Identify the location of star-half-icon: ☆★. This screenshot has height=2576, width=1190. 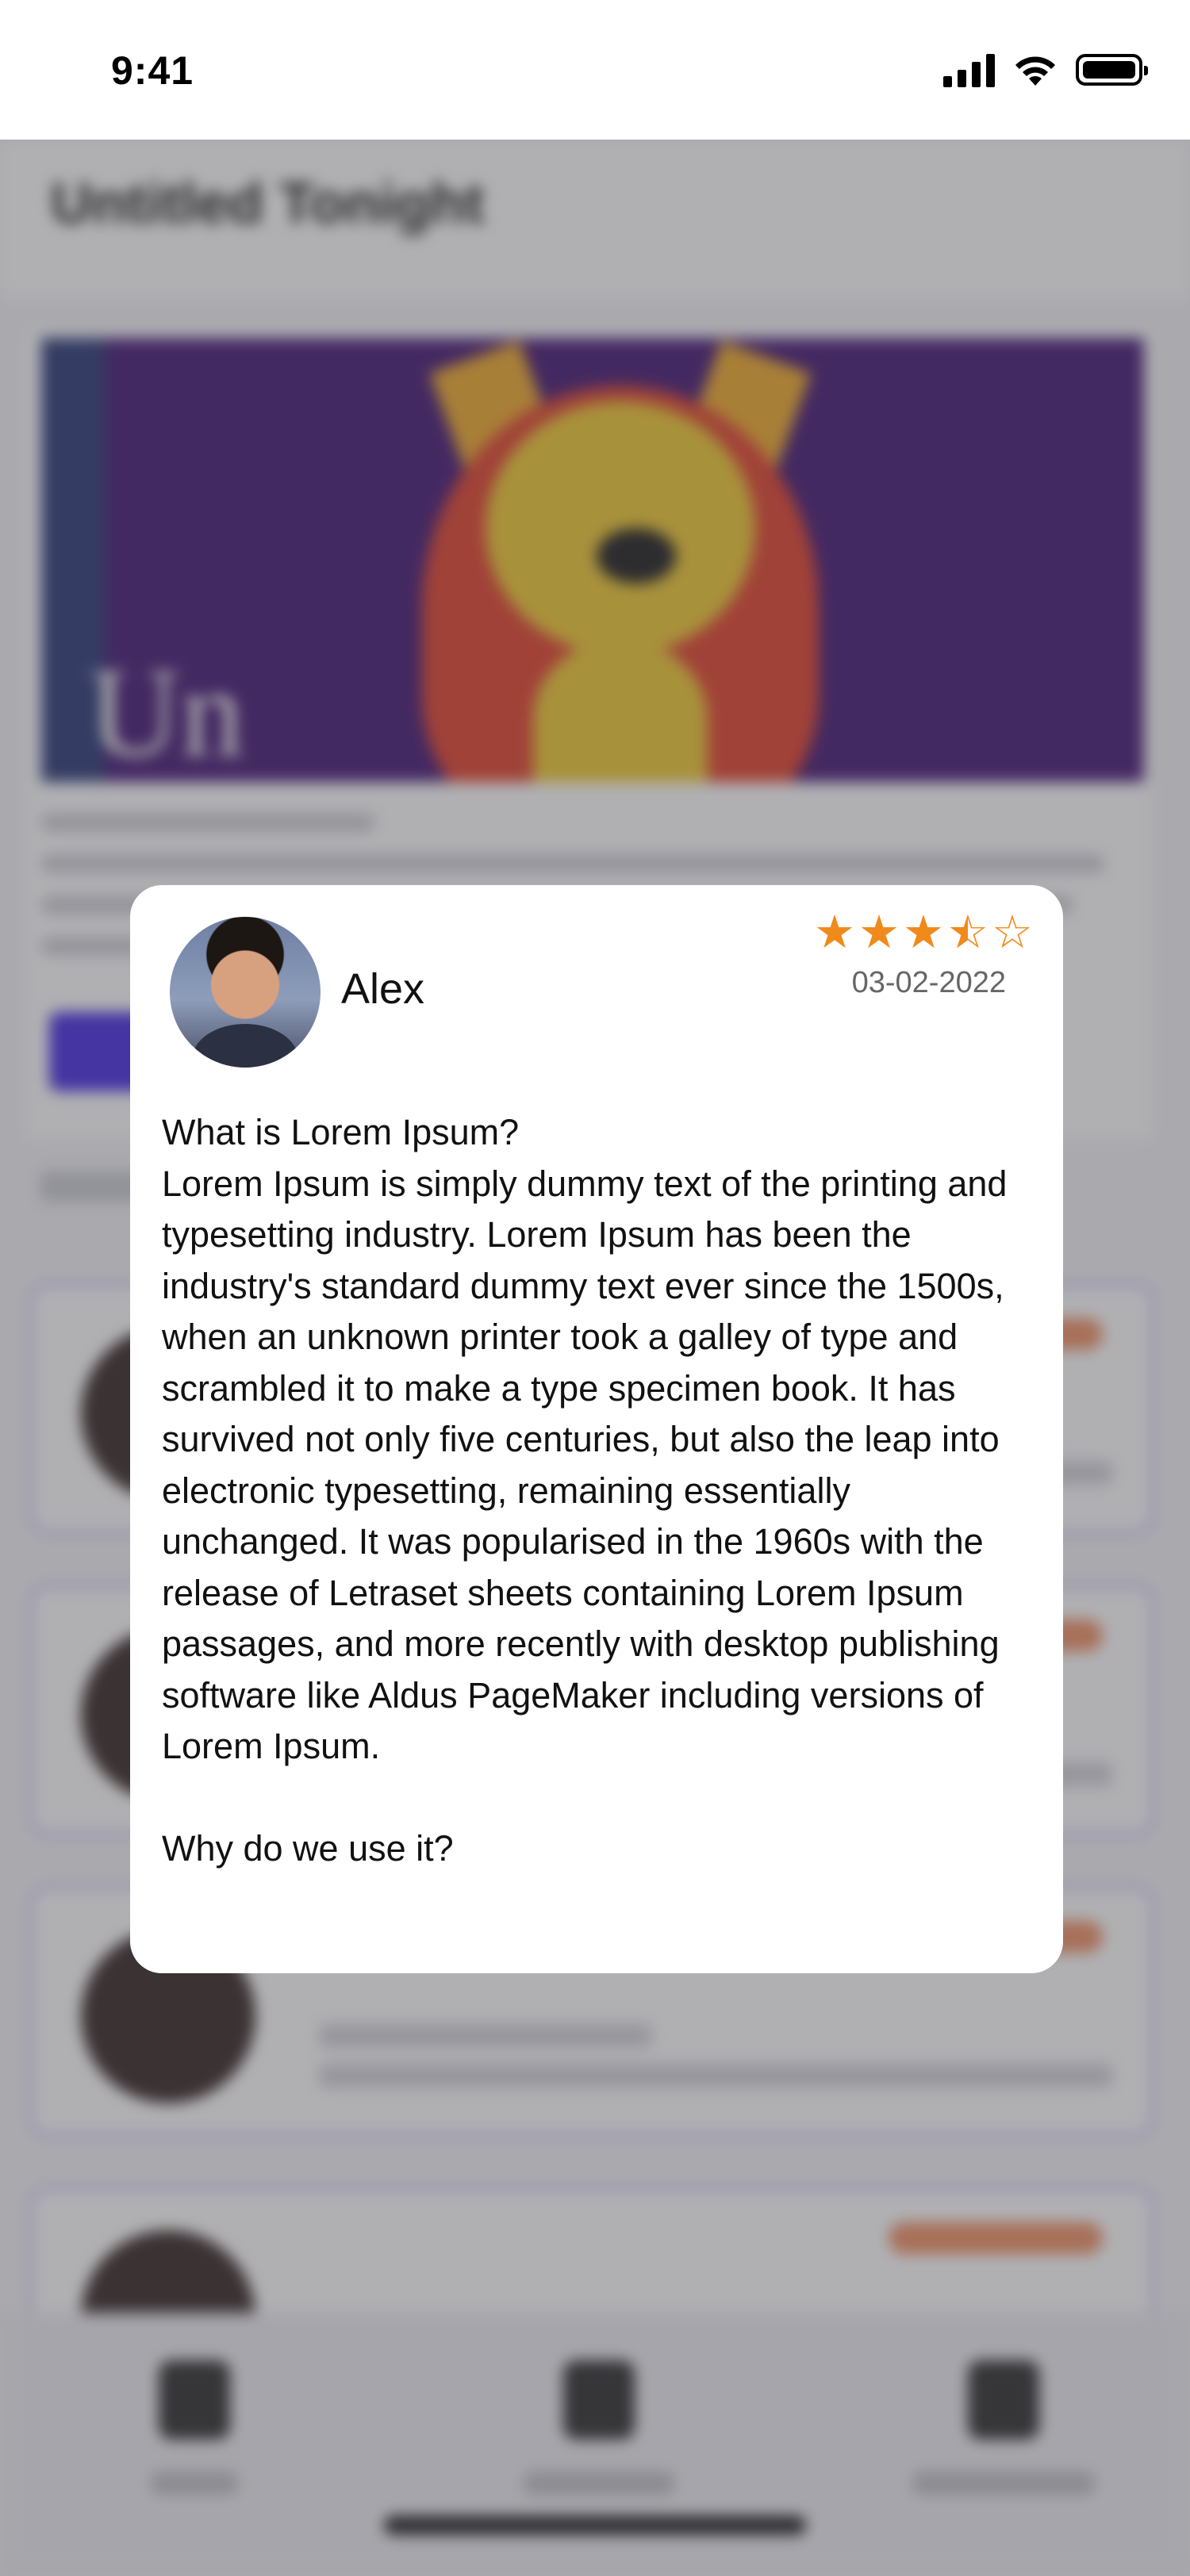
(967, 933).